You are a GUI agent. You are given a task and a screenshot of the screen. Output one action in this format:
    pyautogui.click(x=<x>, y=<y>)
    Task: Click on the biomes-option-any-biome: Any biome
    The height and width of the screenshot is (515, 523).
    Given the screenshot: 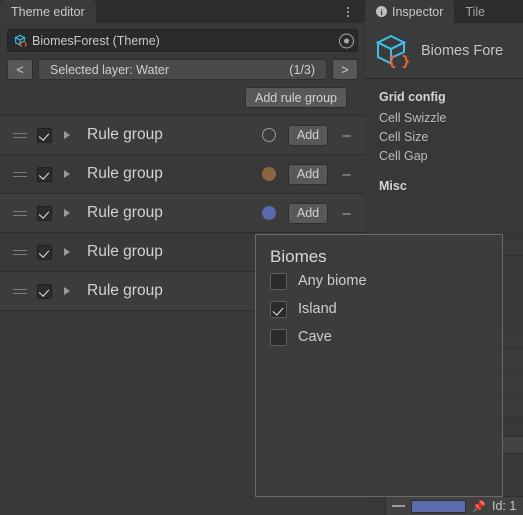 What is the action you would take?
    pyautogui.click(x=379, y=281)
    